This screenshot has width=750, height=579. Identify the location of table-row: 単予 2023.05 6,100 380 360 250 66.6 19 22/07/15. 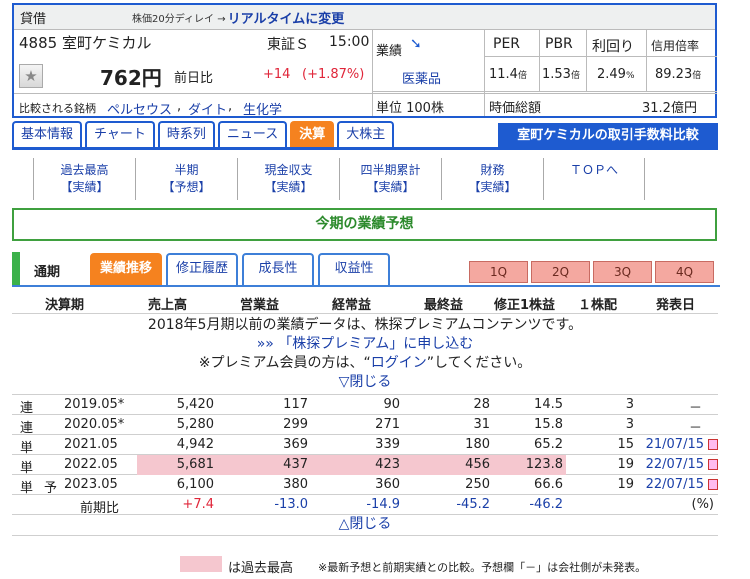
(365, 485).